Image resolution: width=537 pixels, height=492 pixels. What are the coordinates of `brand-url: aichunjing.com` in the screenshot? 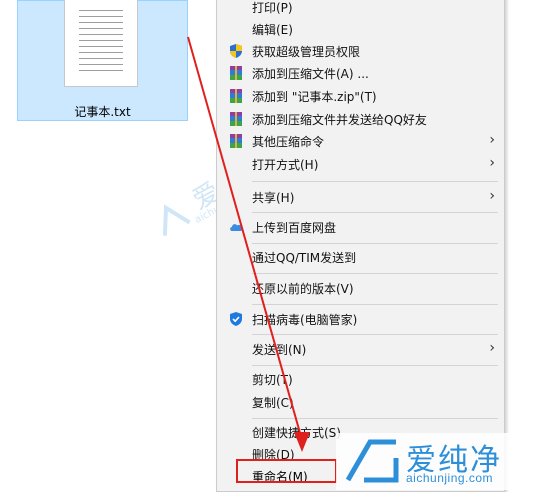 It's located at (450, 478).